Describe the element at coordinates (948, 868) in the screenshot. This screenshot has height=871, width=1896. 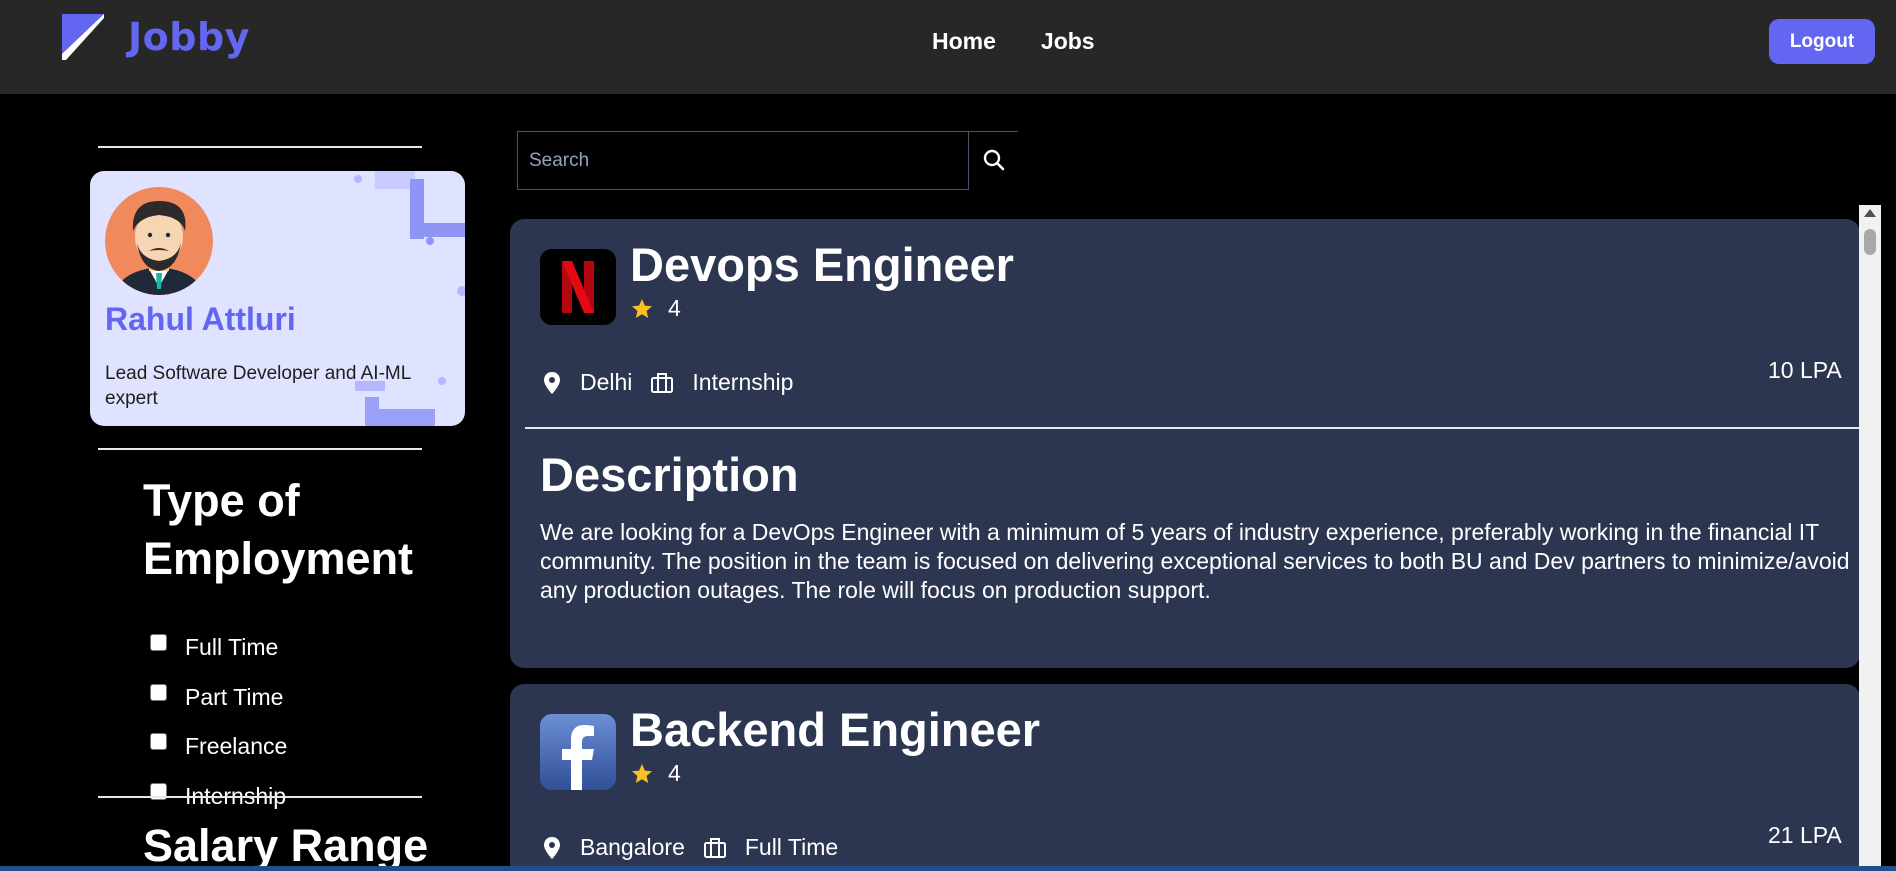
I see `bottom-edge` at that location.